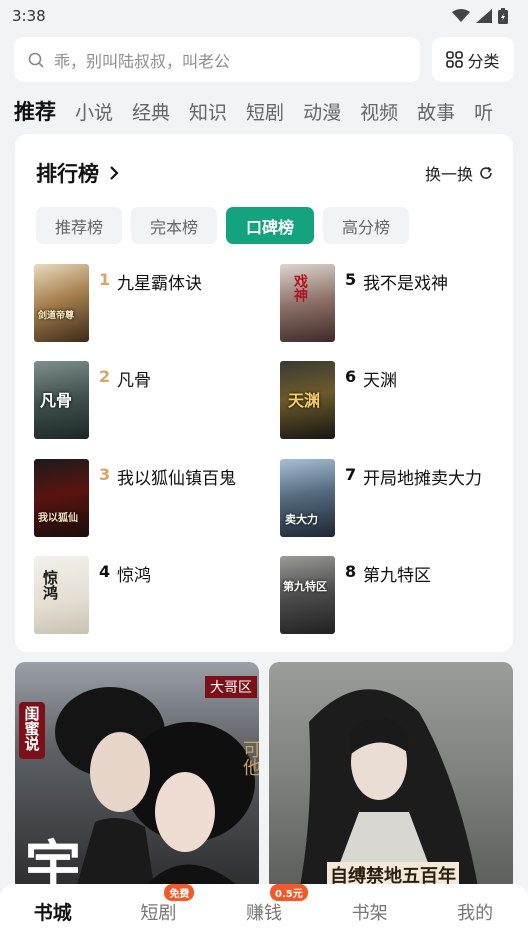 This screenshot has height=939, width=528. I want to click on book-title: 我以狐仙镇百鬼, so click(176, 479).